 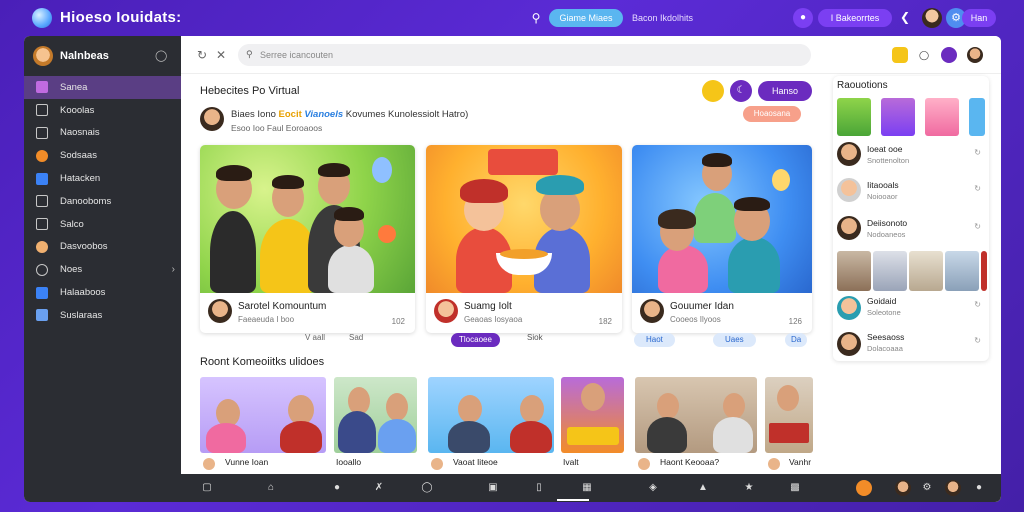 What do you see at coordinates (795, 488) in the screenshot?
I see `grid-icon: ▩` at bounding box center [795, 488].